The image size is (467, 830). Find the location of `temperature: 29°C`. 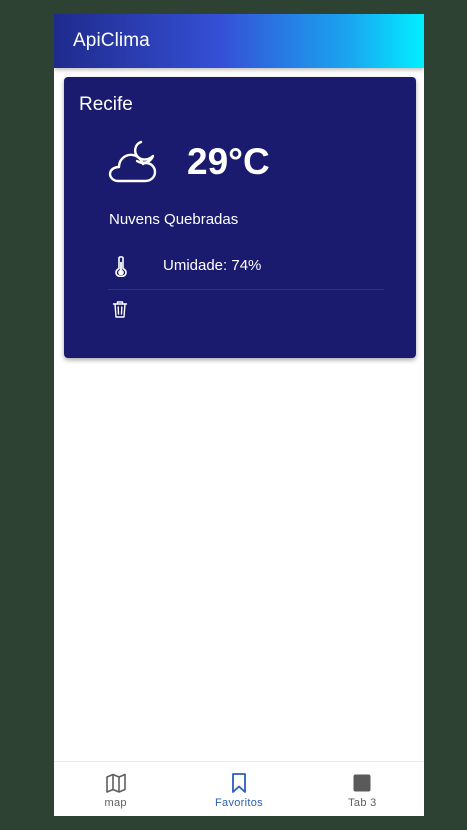

temperature: 29°C is located at coordinates (228, 161).